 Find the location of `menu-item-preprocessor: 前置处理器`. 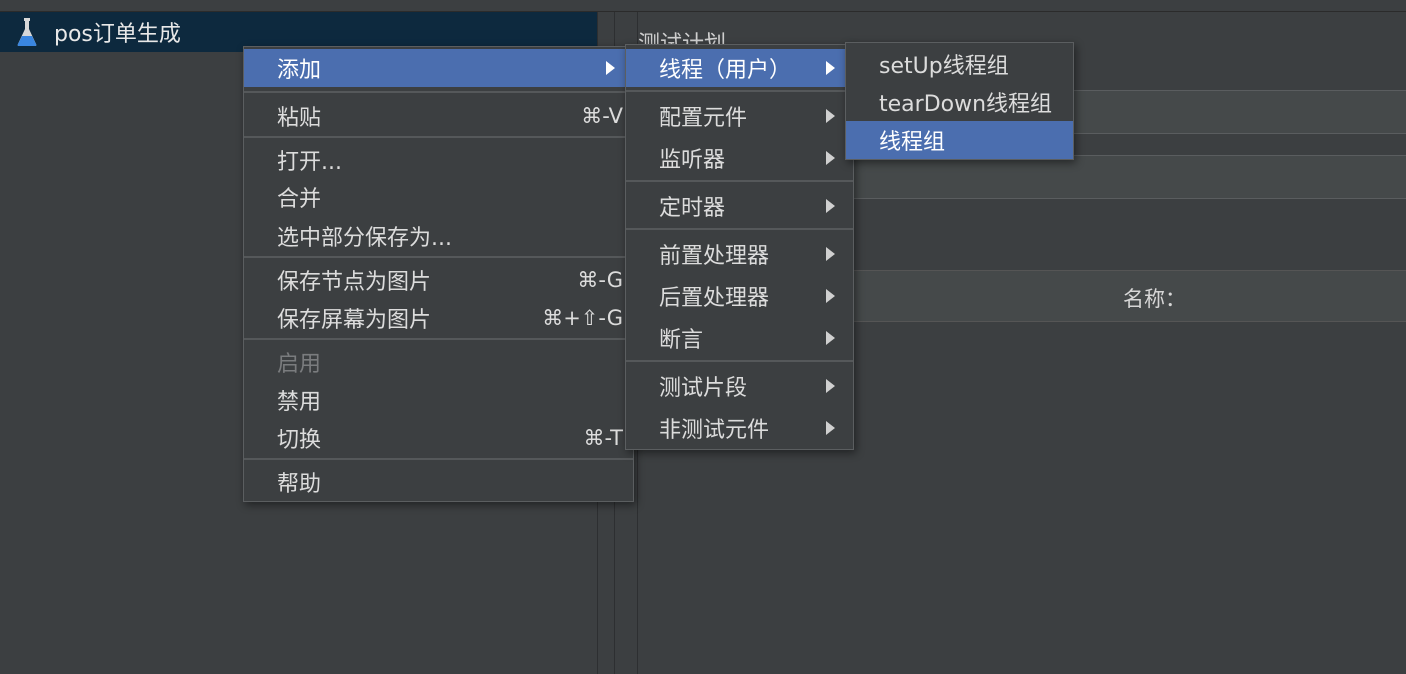

menu-item-preprocessor: 前置处理器 is located at coordinates (739, 254).